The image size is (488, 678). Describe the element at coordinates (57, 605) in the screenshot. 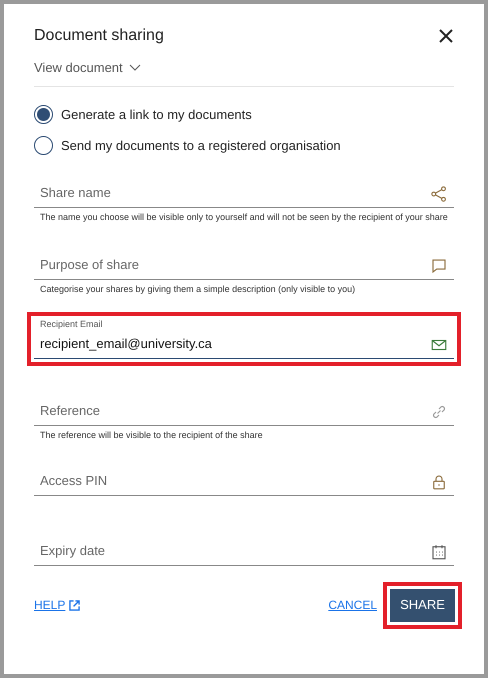

I see `help-link: HELP` at that location.